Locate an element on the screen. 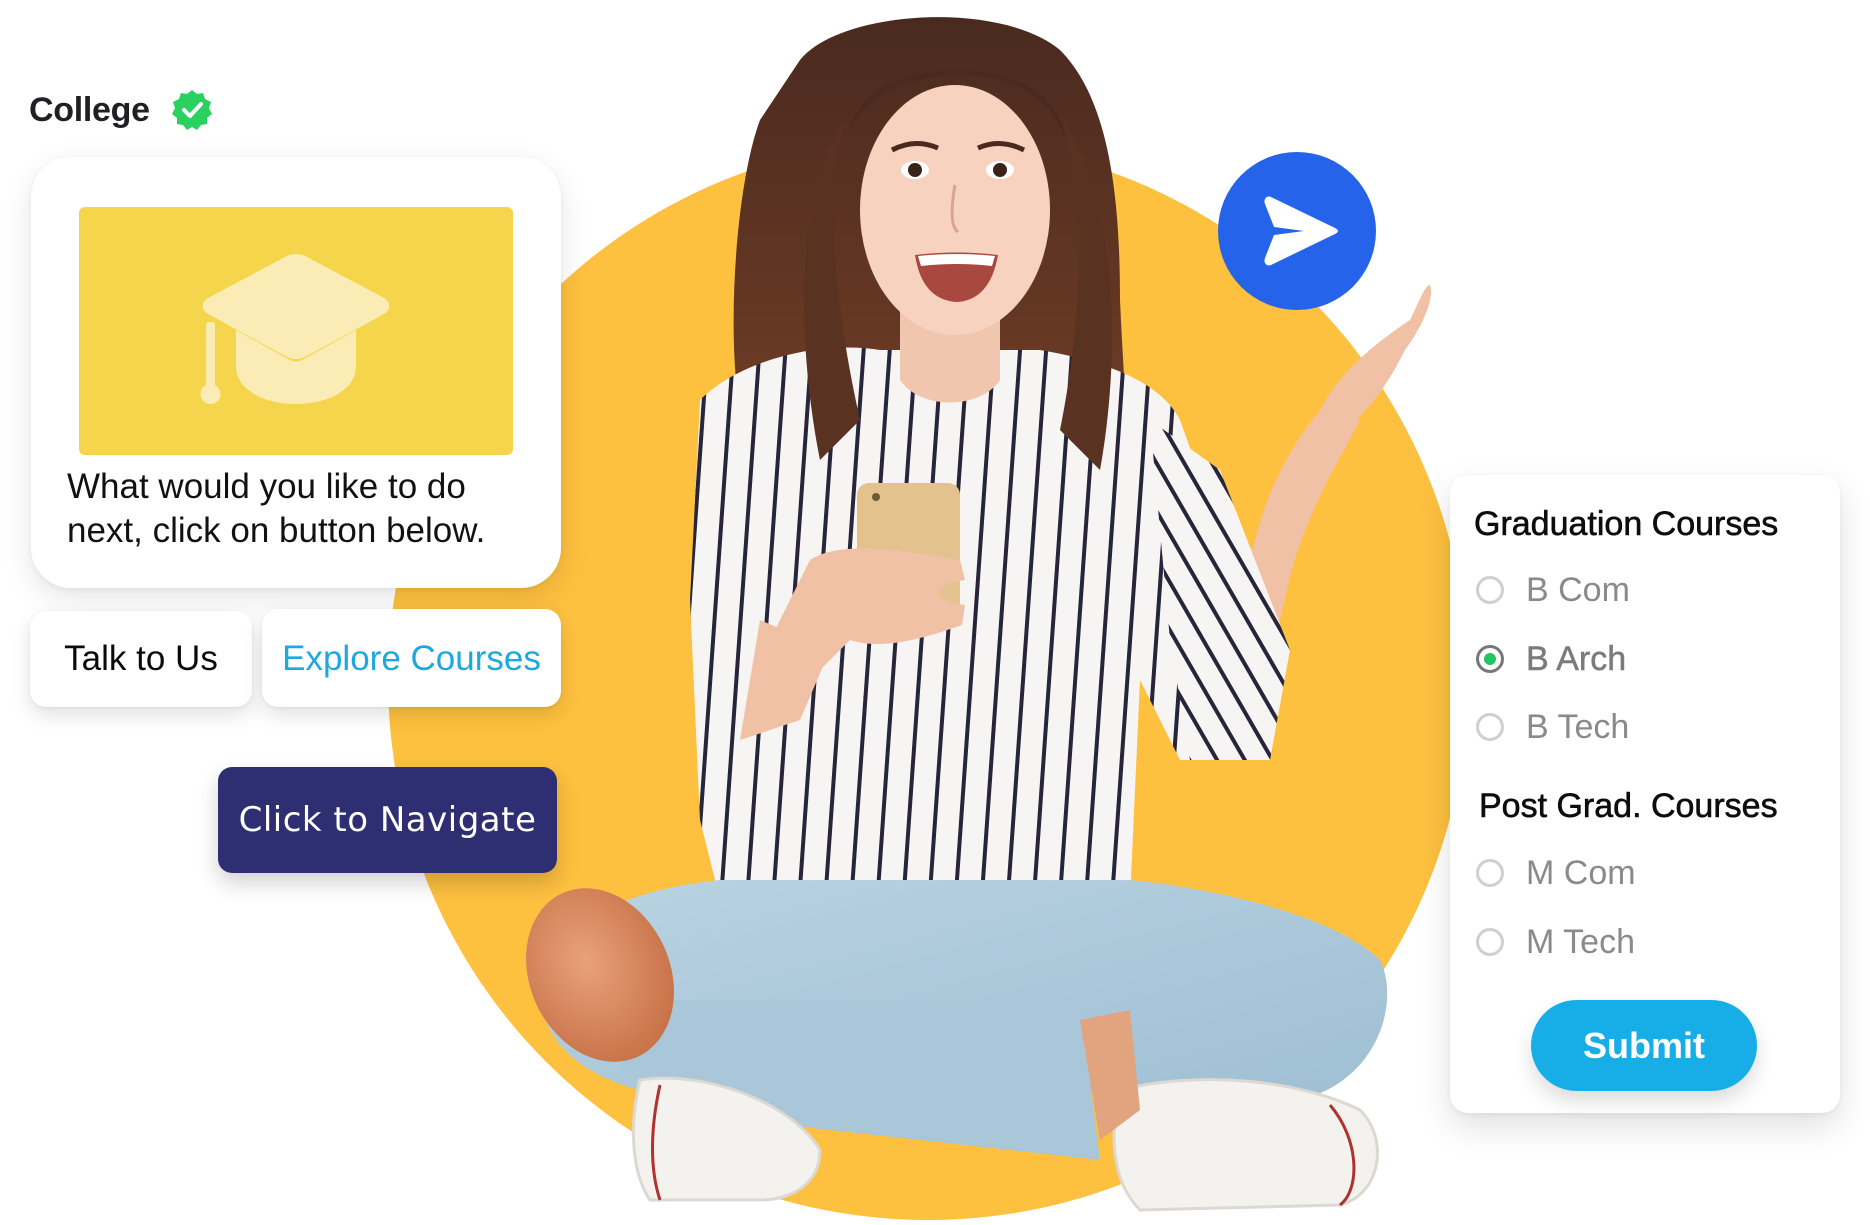 This screenshot has height=1225, width=1870. send-button is located at coordinates (1297, 231).